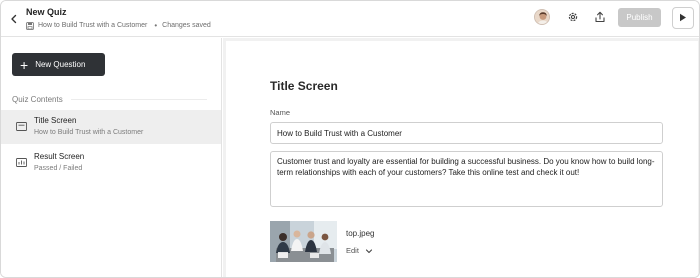 The width and height of the screenshot is (700, 278). What do you see at coordinates (360, 233) in the screenshot?
I see `image-filename: top.jpeg` at bounding box center [360, 233].